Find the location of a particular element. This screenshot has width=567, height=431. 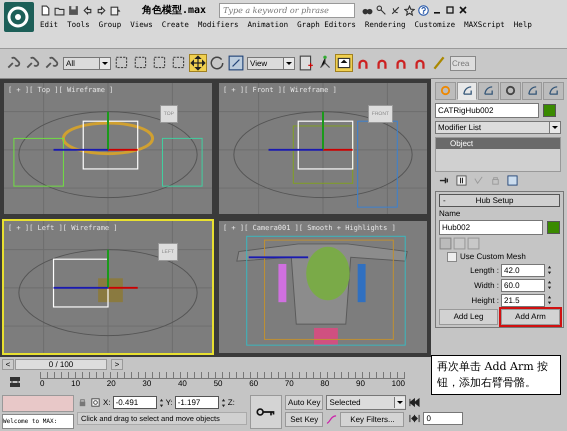

move-icon is located at coordinates (198, 63).